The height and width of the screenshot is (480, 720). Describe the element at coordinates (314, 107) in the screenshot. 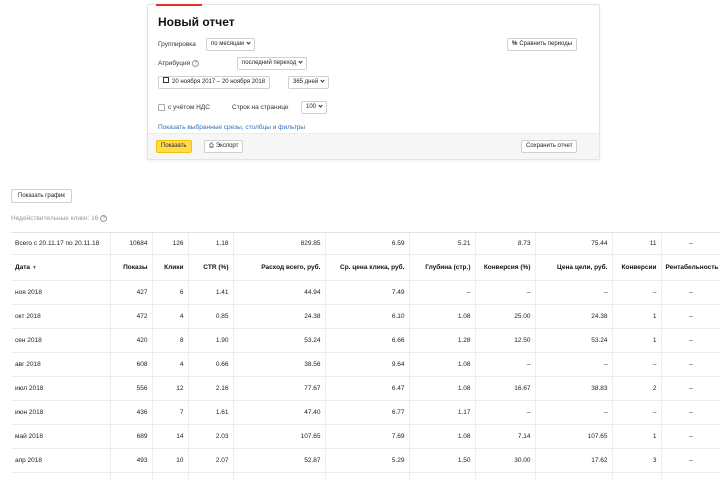

I see `rows-per-page-select: 100` at that location.